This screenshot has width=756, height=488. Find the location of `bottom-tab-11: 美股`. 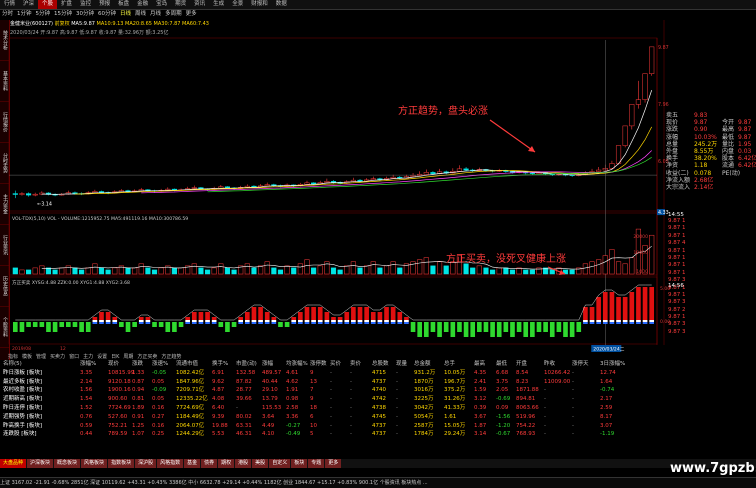

bottom-tab-11: 美股 is located at coordinates (260, 463).